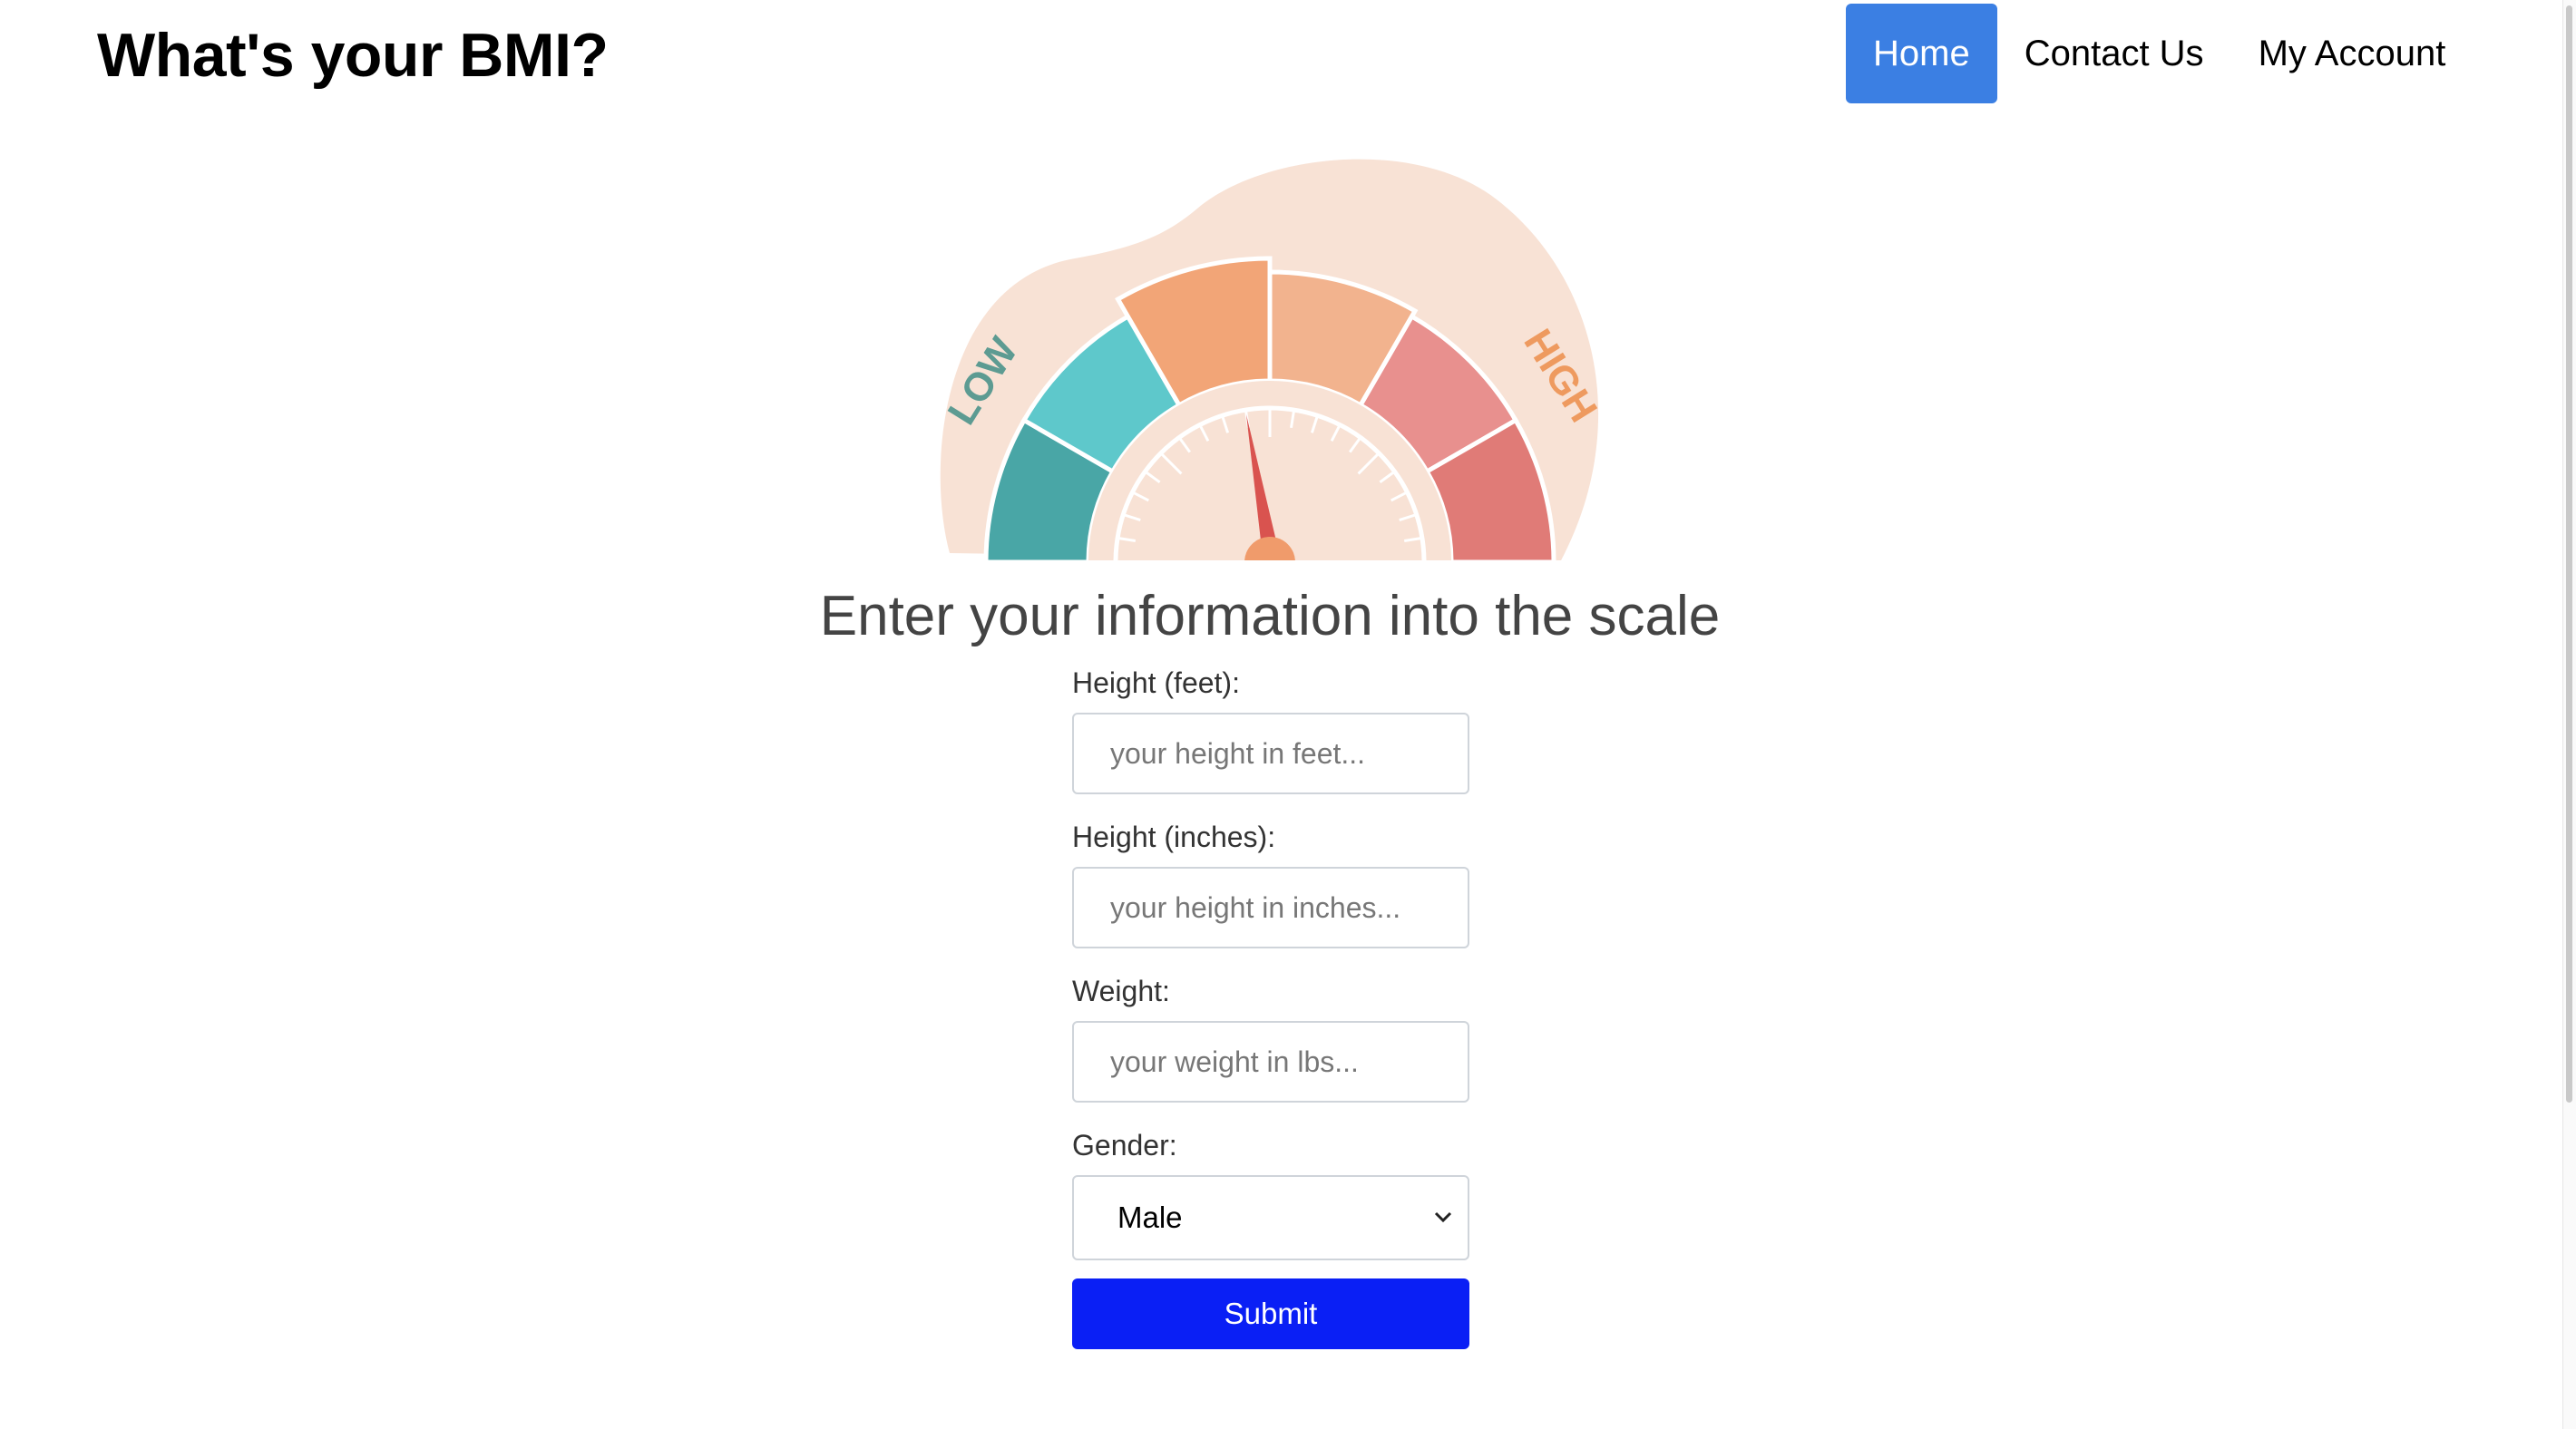 This screenshot has width=2576, height=1429. Describe the element at coordinates (1270, 753) in the screenshot. I see `height-feet-input` at that location.